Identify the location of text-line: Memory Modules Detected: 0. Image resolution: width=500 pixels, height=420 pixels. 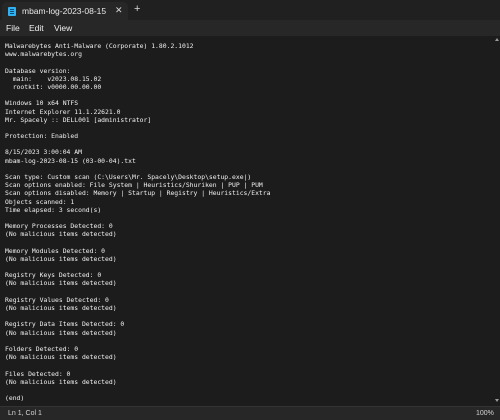
(55, 250).